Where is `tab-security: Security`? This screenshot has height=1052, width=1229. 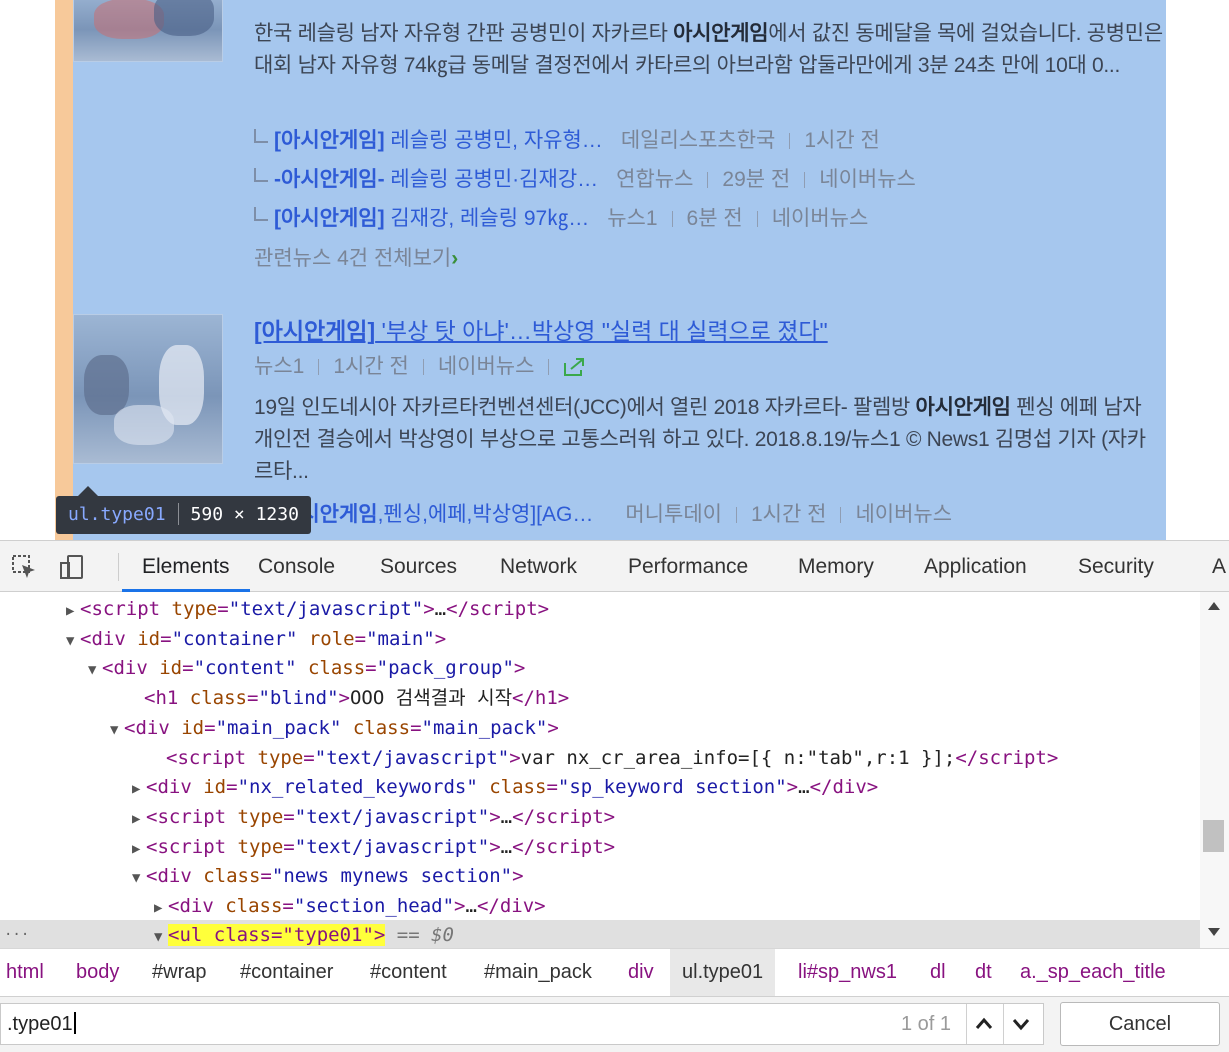
tab-security: Security is located at coordinates (1116, 566).